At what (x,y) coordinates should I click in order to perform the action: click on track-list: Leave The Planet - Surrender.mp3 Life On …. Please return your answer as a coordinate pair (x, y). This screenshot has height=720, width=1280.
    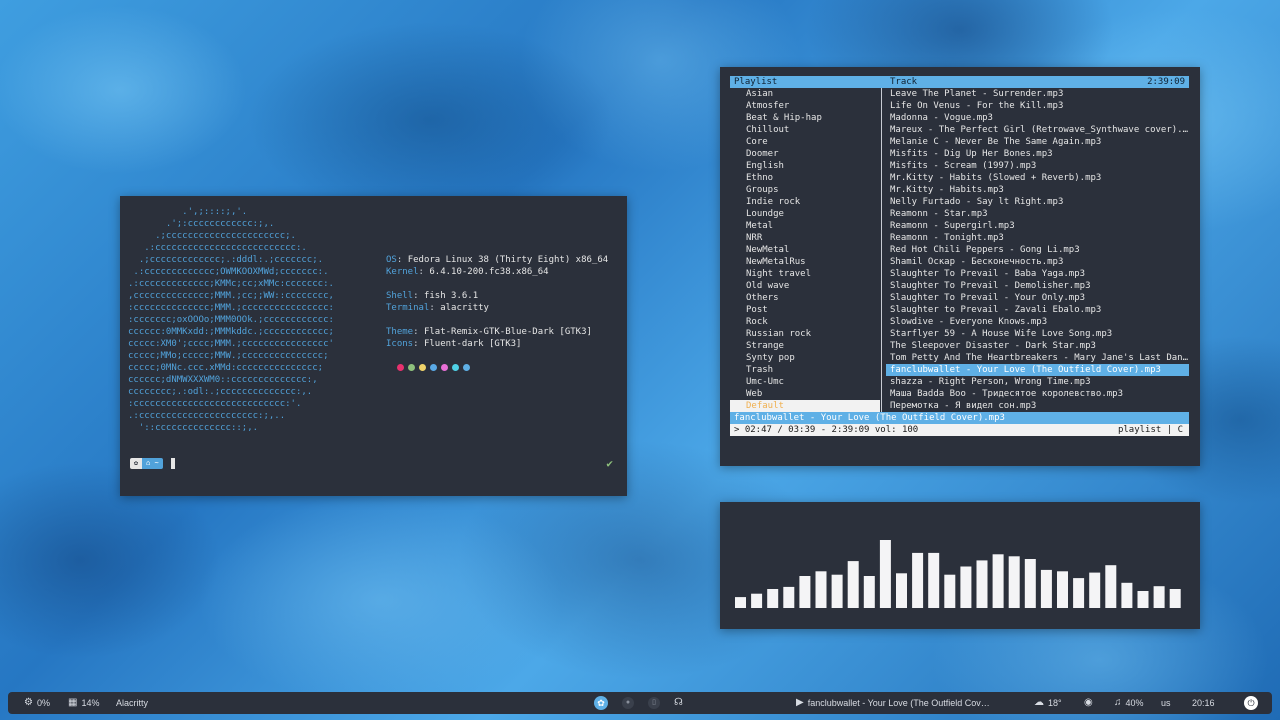
    Looking at the image, I should click on (1037, 250).